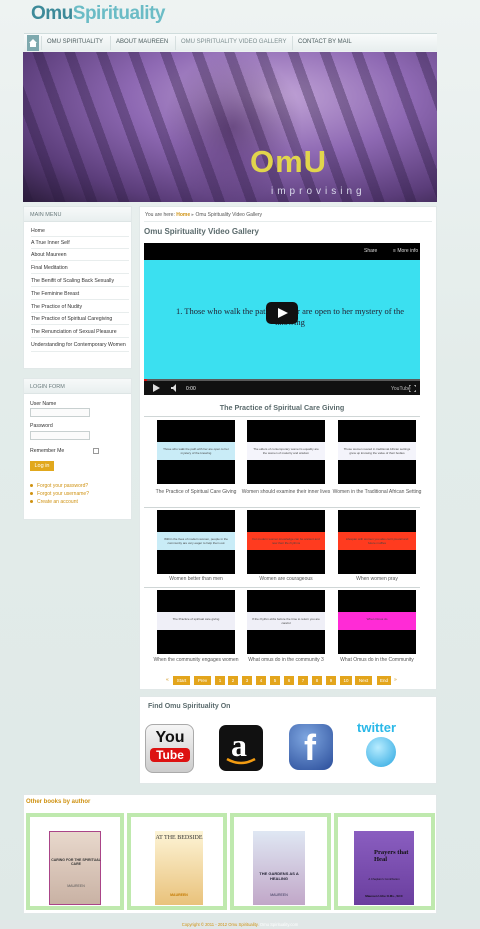 Image resolution: width=480 pixels, height=929 pixels. Describe the element at coordinates (220, 680) in the screenshot. I see `page-button: 1` at that location.